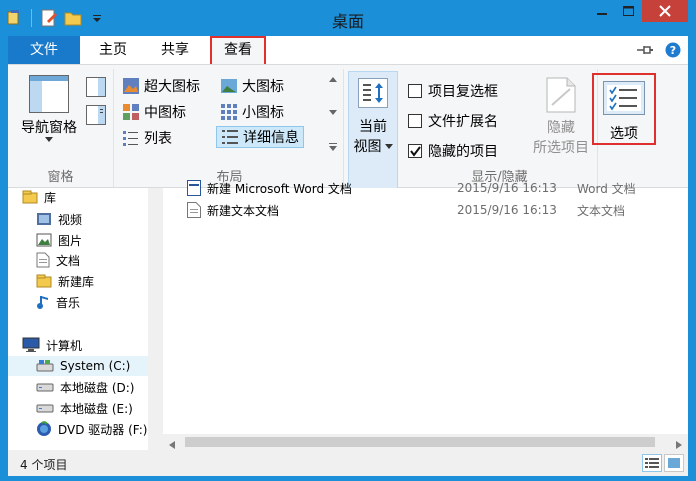 This screenshot has height=481, width=696. What do you see at coordinates (229, 112) in the screenshot?
I see `small-icons-icon` at bounding box center [229, 112].